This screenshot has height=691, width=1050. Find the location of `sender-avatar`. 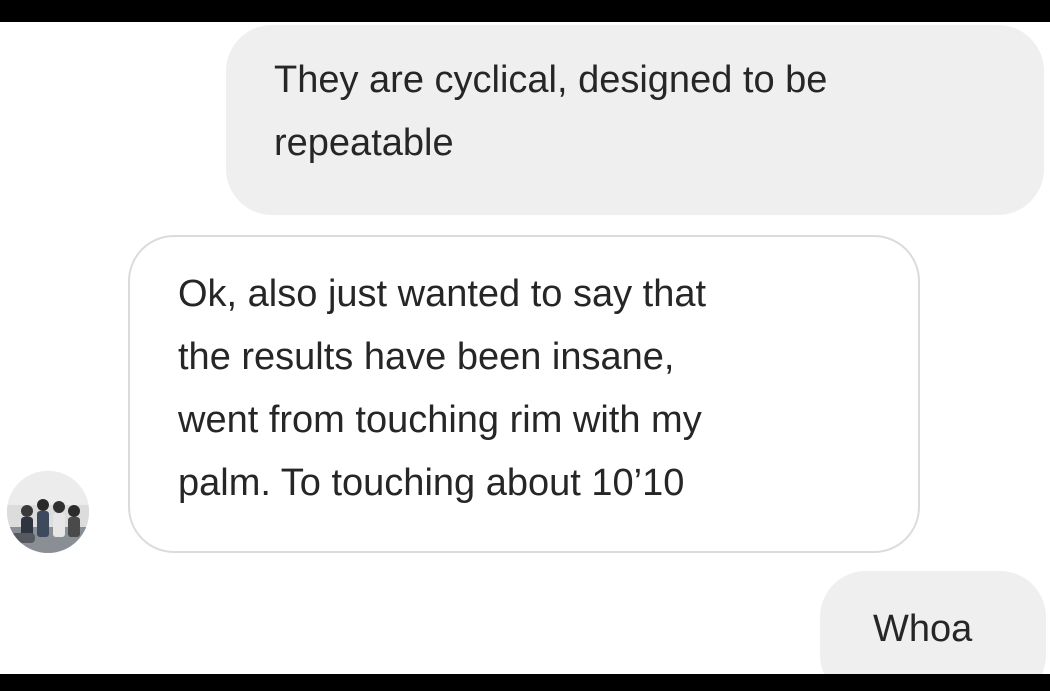

sender-avatar is located at coordinates (48, 512).